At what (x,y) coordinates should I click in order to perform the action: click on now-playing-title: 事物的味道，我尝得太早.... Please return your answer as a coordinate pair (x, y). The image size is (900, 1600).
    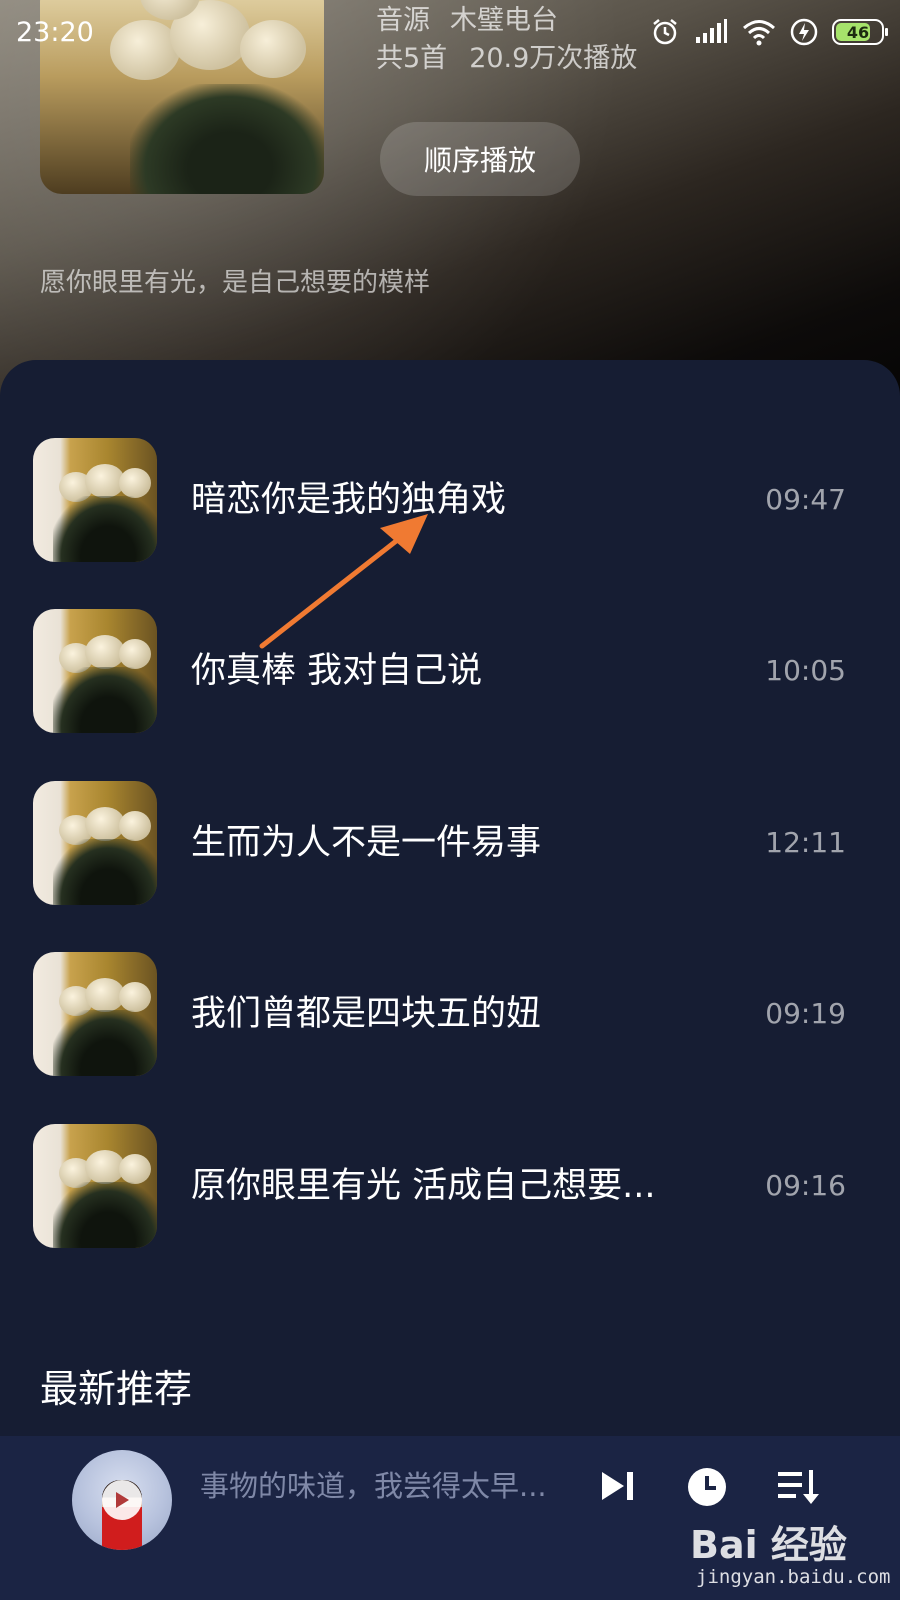
    Looking at the image, I should click on (373, 1486).